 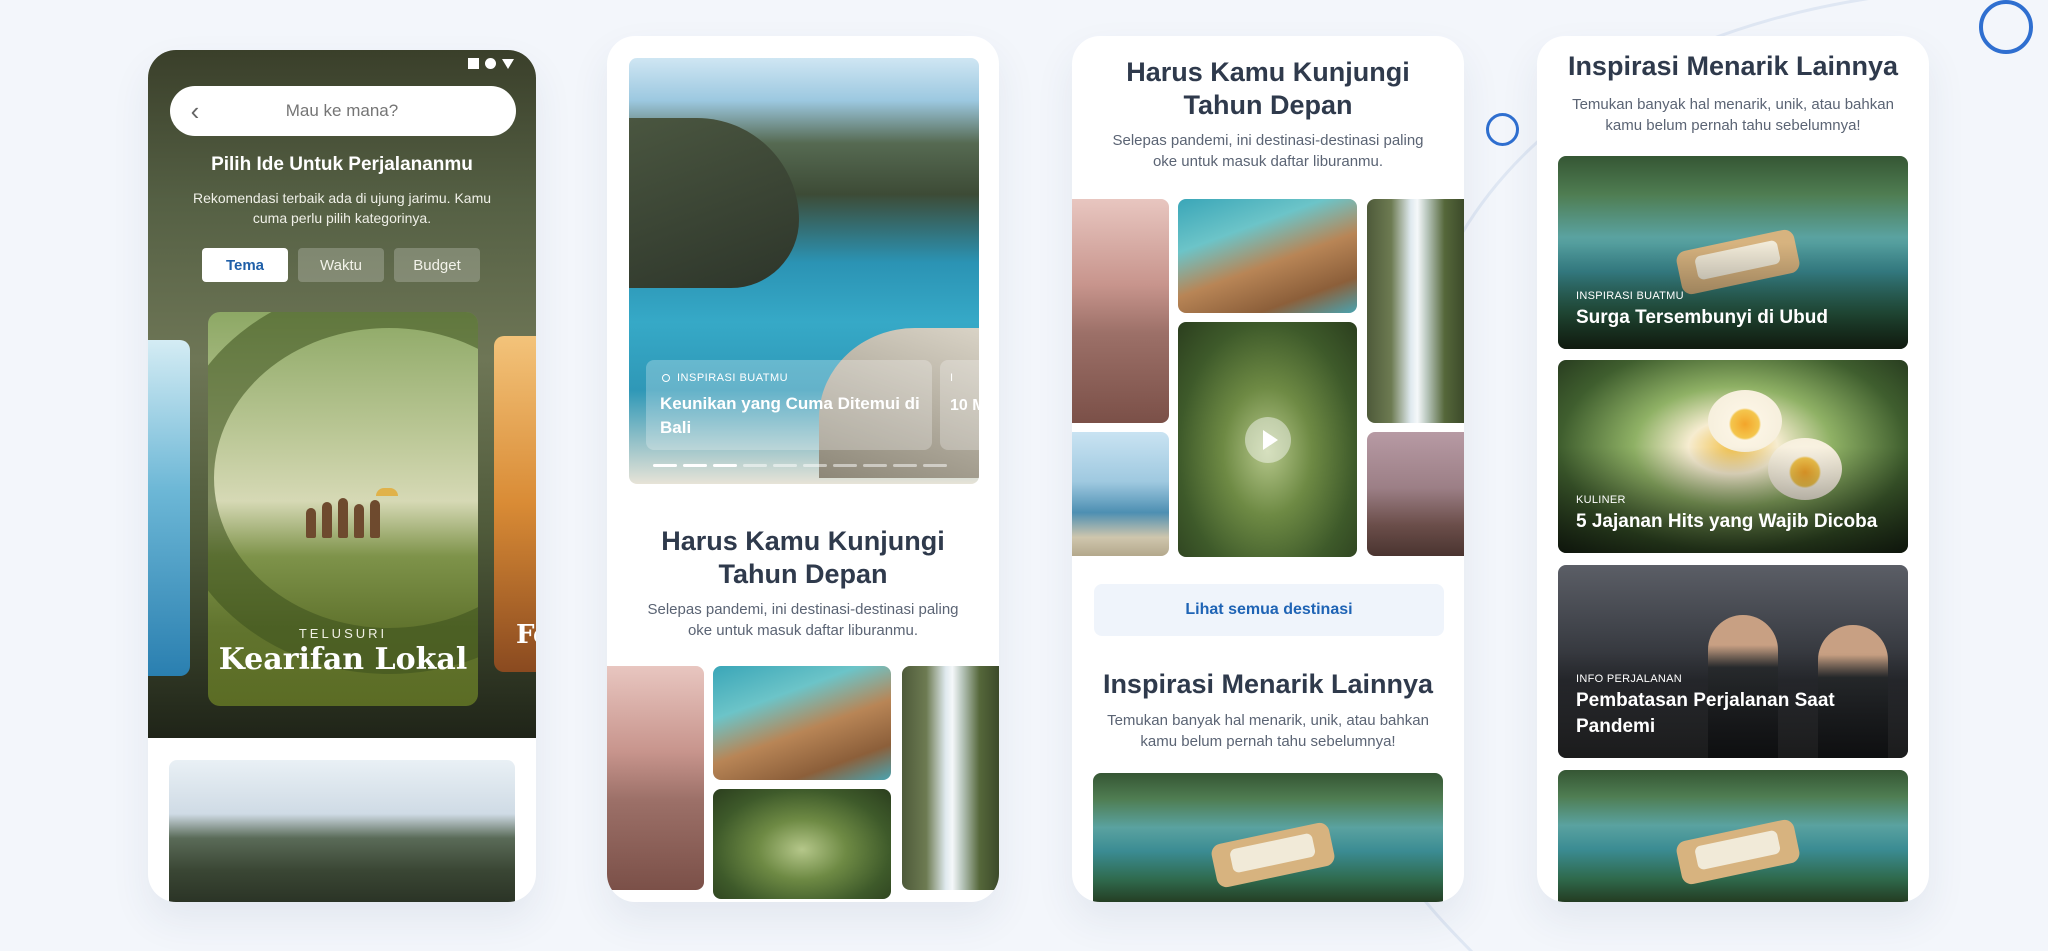 I want to click on card-title: Kearifan Lokal, so click(x=343, y=659).